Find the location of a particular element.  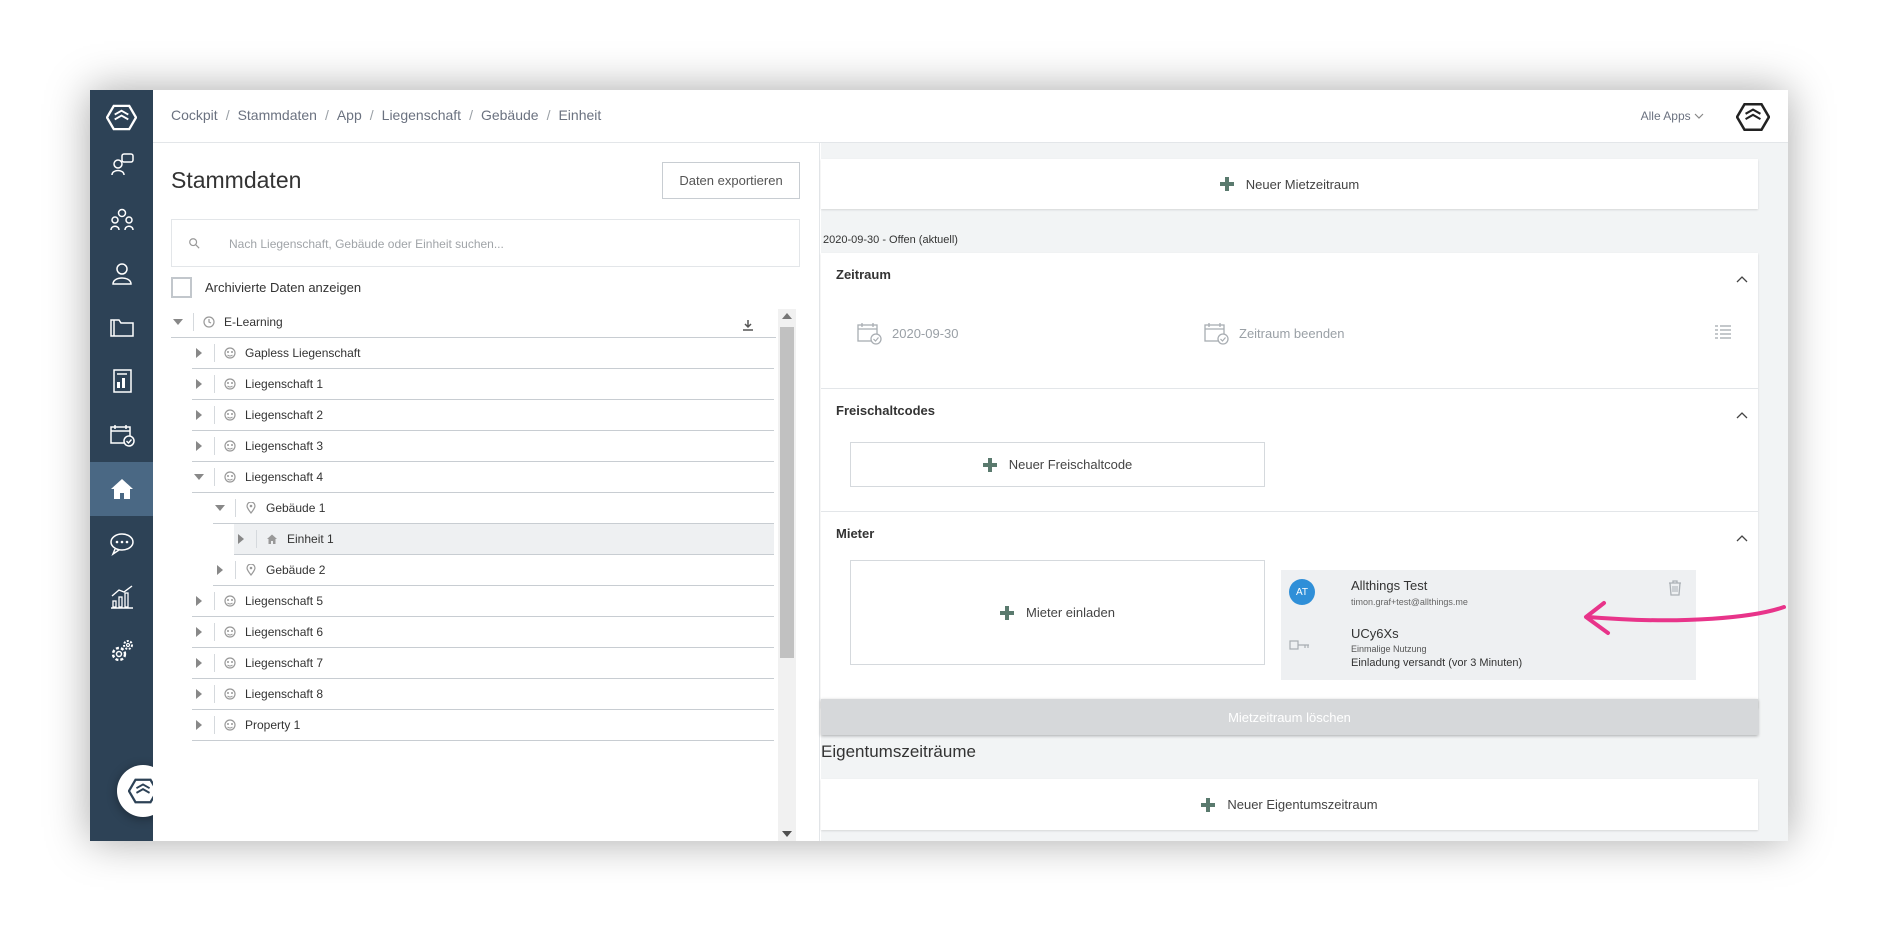

invite-tenant-label: Mieter einladen is located at coordinates (1070, 612).